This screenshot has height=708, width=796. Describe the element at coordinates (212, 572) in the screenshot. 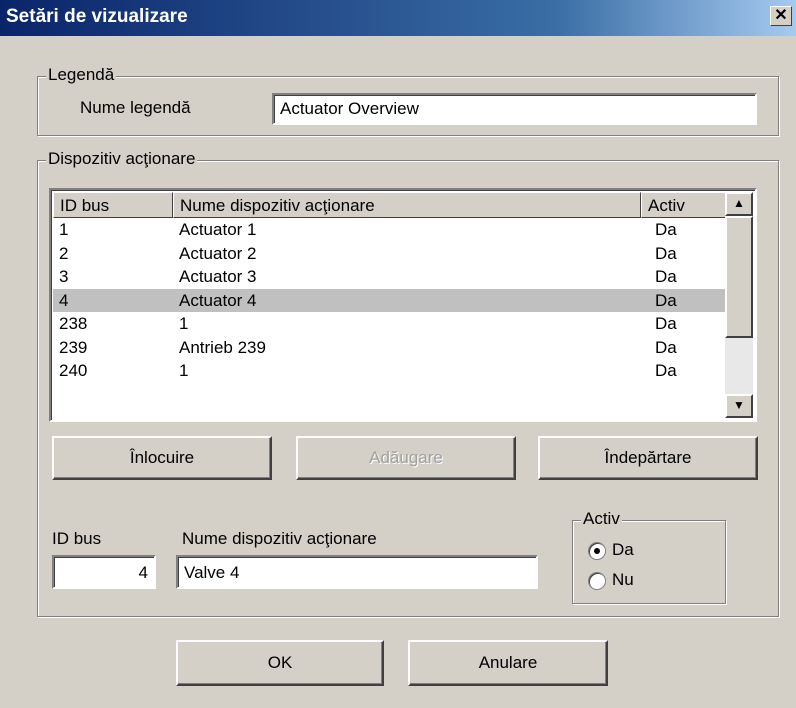

I see `device-name-value: Valve 4` at that location.